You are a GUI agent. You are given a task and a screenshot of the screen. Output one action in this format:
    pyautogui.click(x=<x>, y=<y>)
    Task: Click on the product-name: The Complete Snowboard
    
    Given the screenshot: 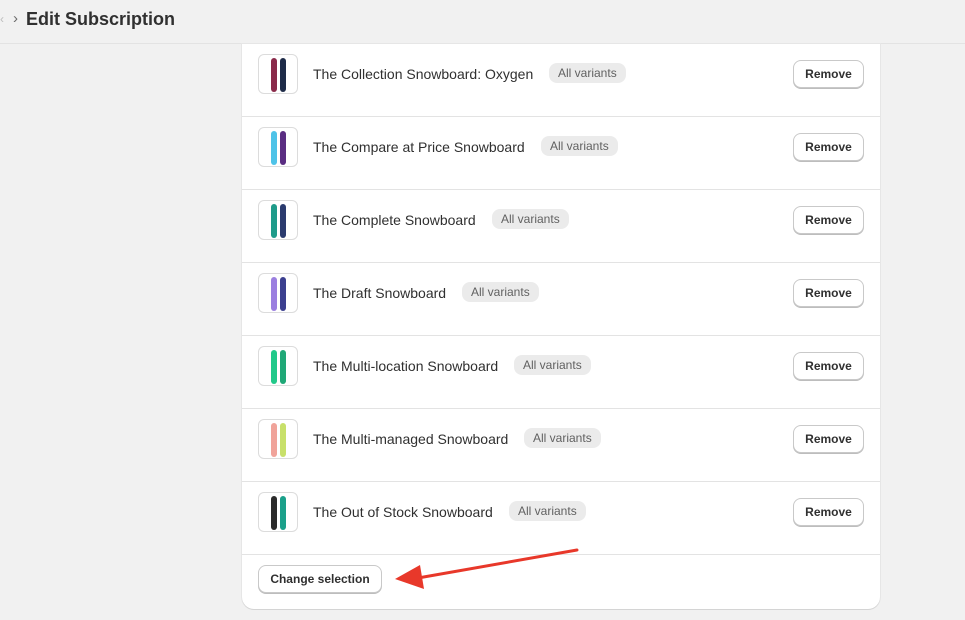 What is the action you would take?
    pyautogui.click(x=394, y=220)
    